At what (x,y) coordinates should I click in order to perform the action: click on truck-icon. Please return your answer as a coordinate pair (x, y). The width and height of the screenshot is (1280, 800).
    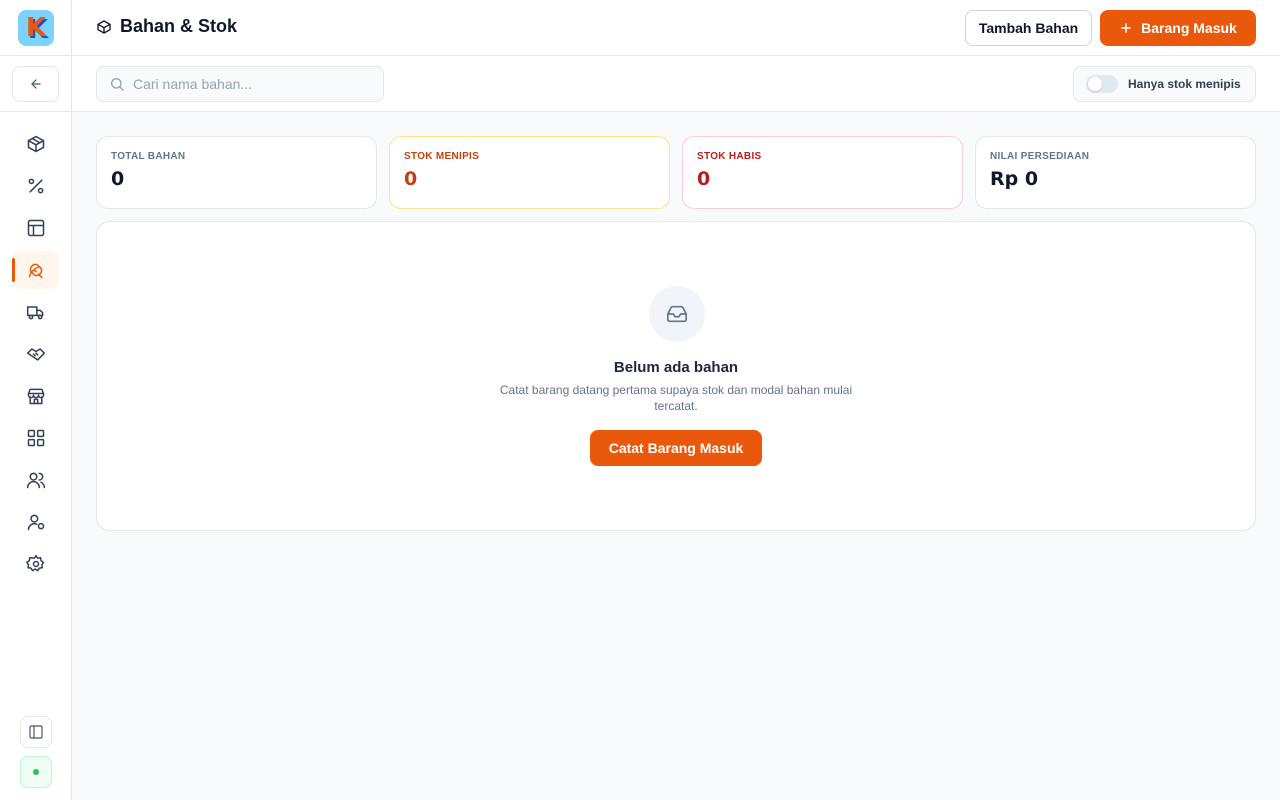
    Looking at the image, I should click on (34, 313).